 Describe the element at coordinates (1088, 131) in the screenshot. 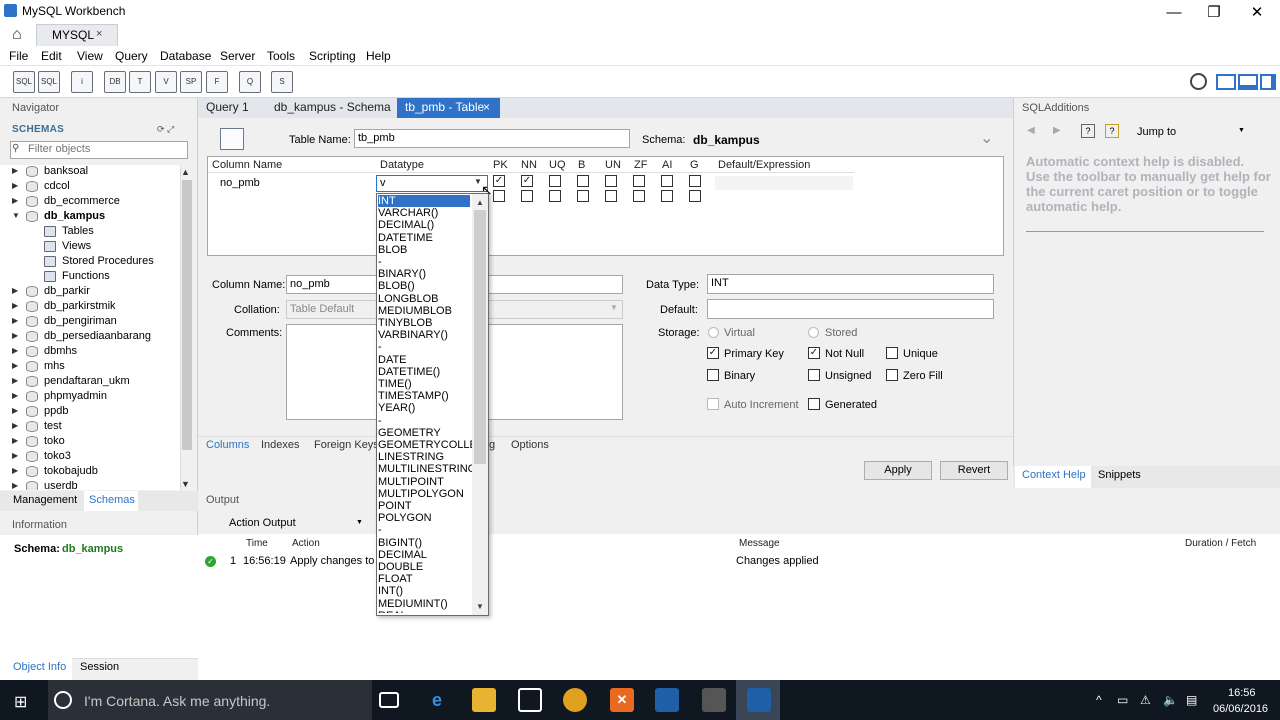

I see `manual-help-icon: ?` at that location.